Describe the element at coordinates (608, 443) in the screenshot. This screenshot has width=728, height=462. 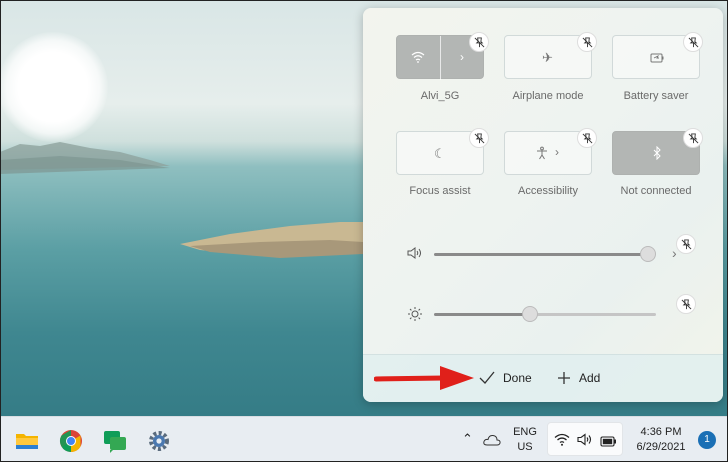
I see `battery-icon` at that location.